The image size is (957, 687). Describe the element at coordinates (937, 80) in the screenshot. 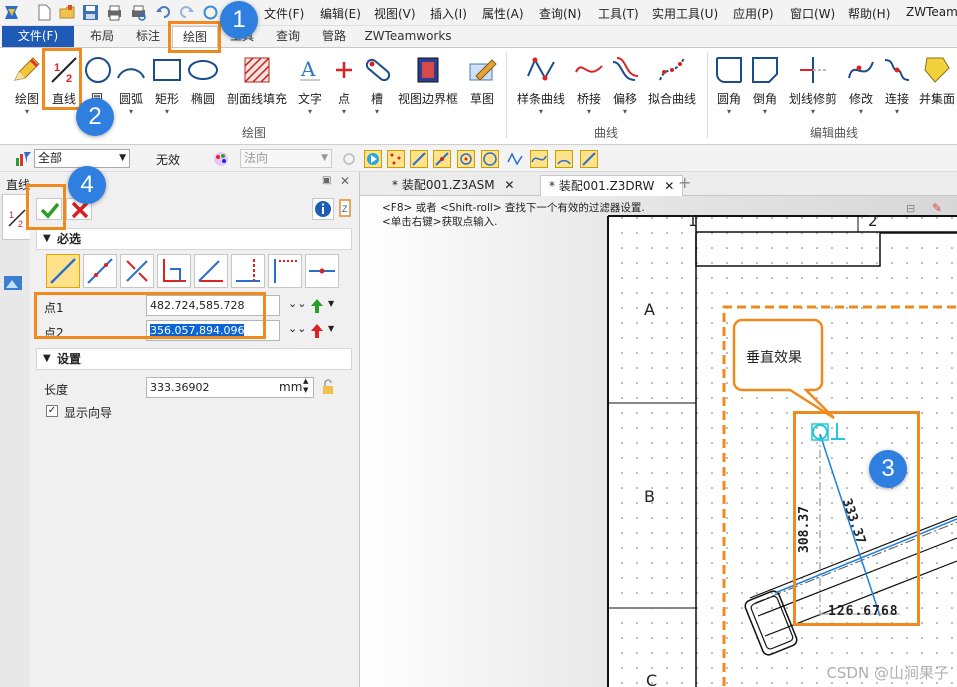

I see `ribbon-union-face-button: 并集面` at that location.